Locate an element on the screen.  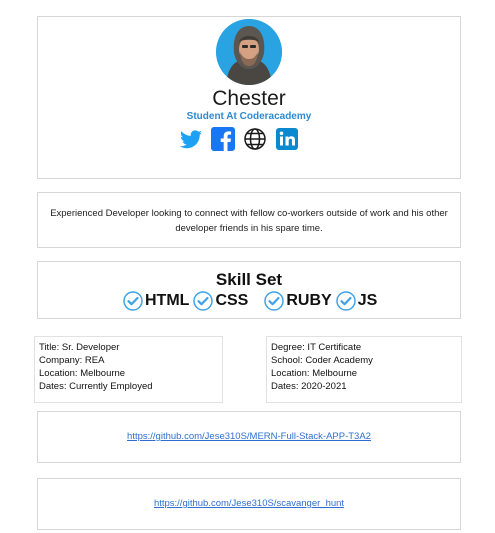
work-title: Title: Sr. Developer is located at coordinates (79, 347).